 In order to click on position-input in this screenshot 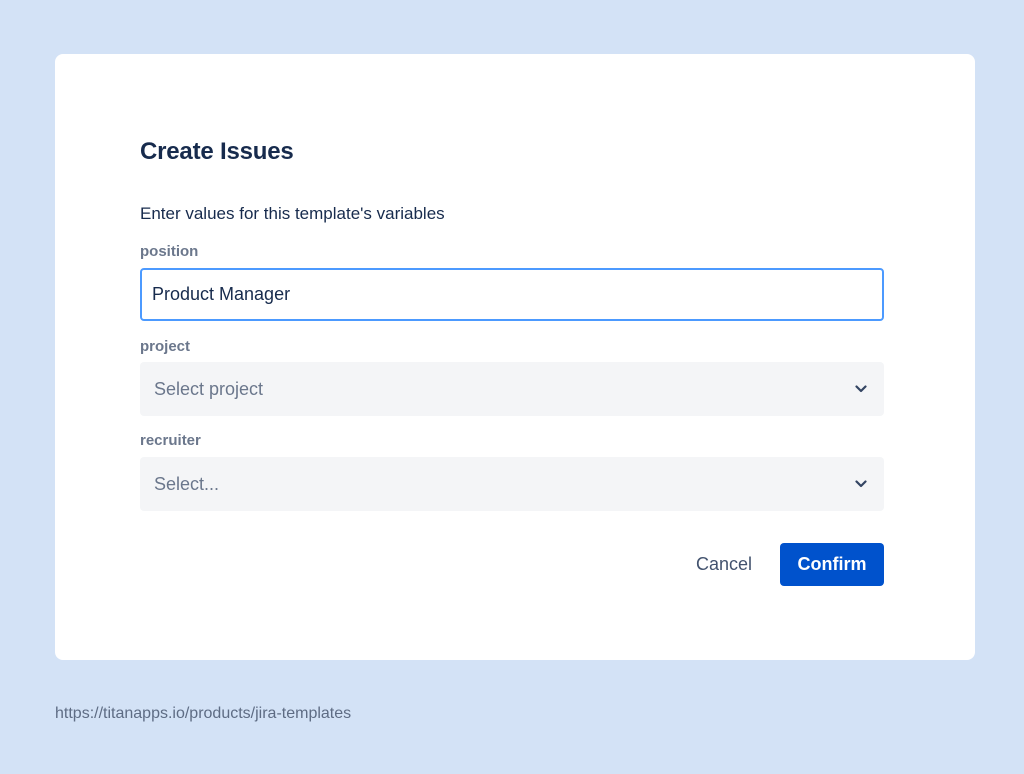, I will do `click(512, 294)`.